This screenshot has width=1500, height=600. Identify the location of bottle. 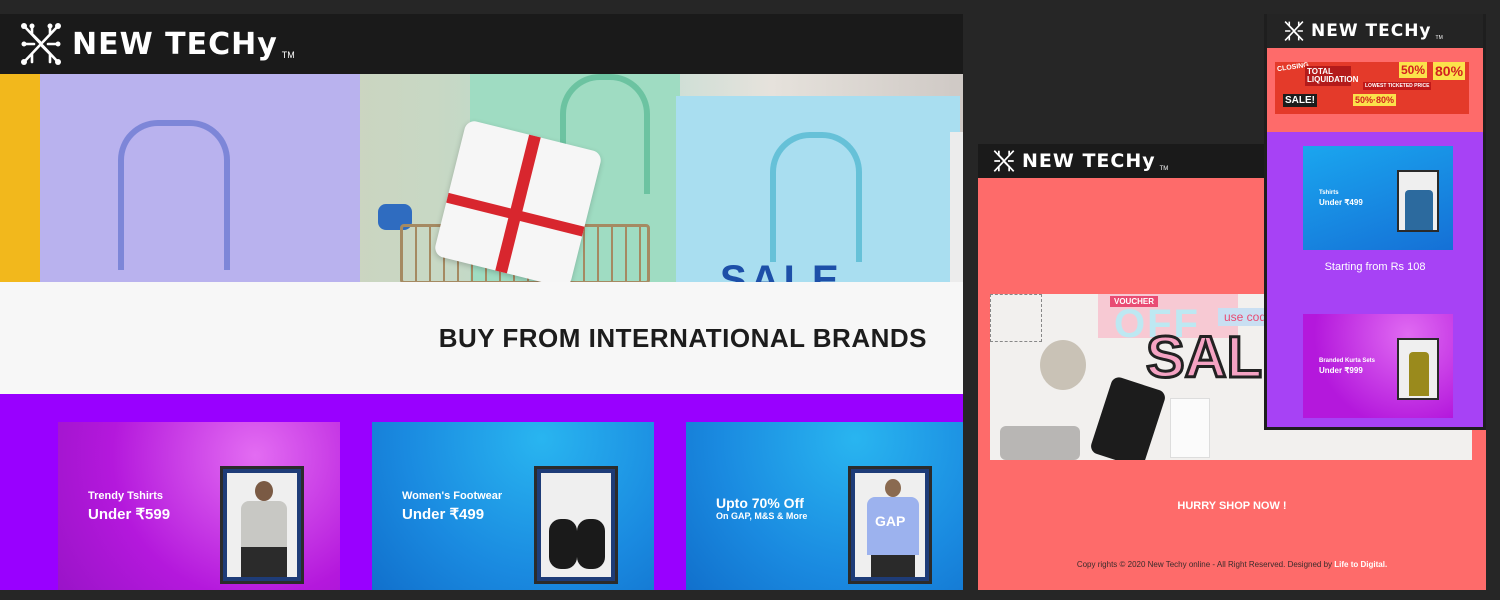
(1063, 365).